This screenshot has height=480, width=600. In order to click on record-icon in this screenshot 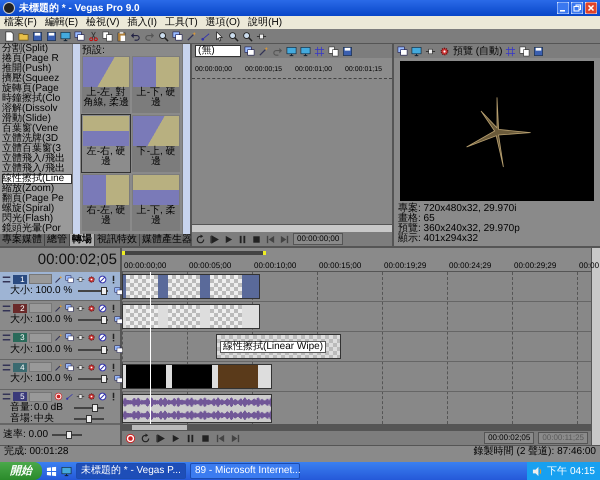, I will do `click(58, 396)`.